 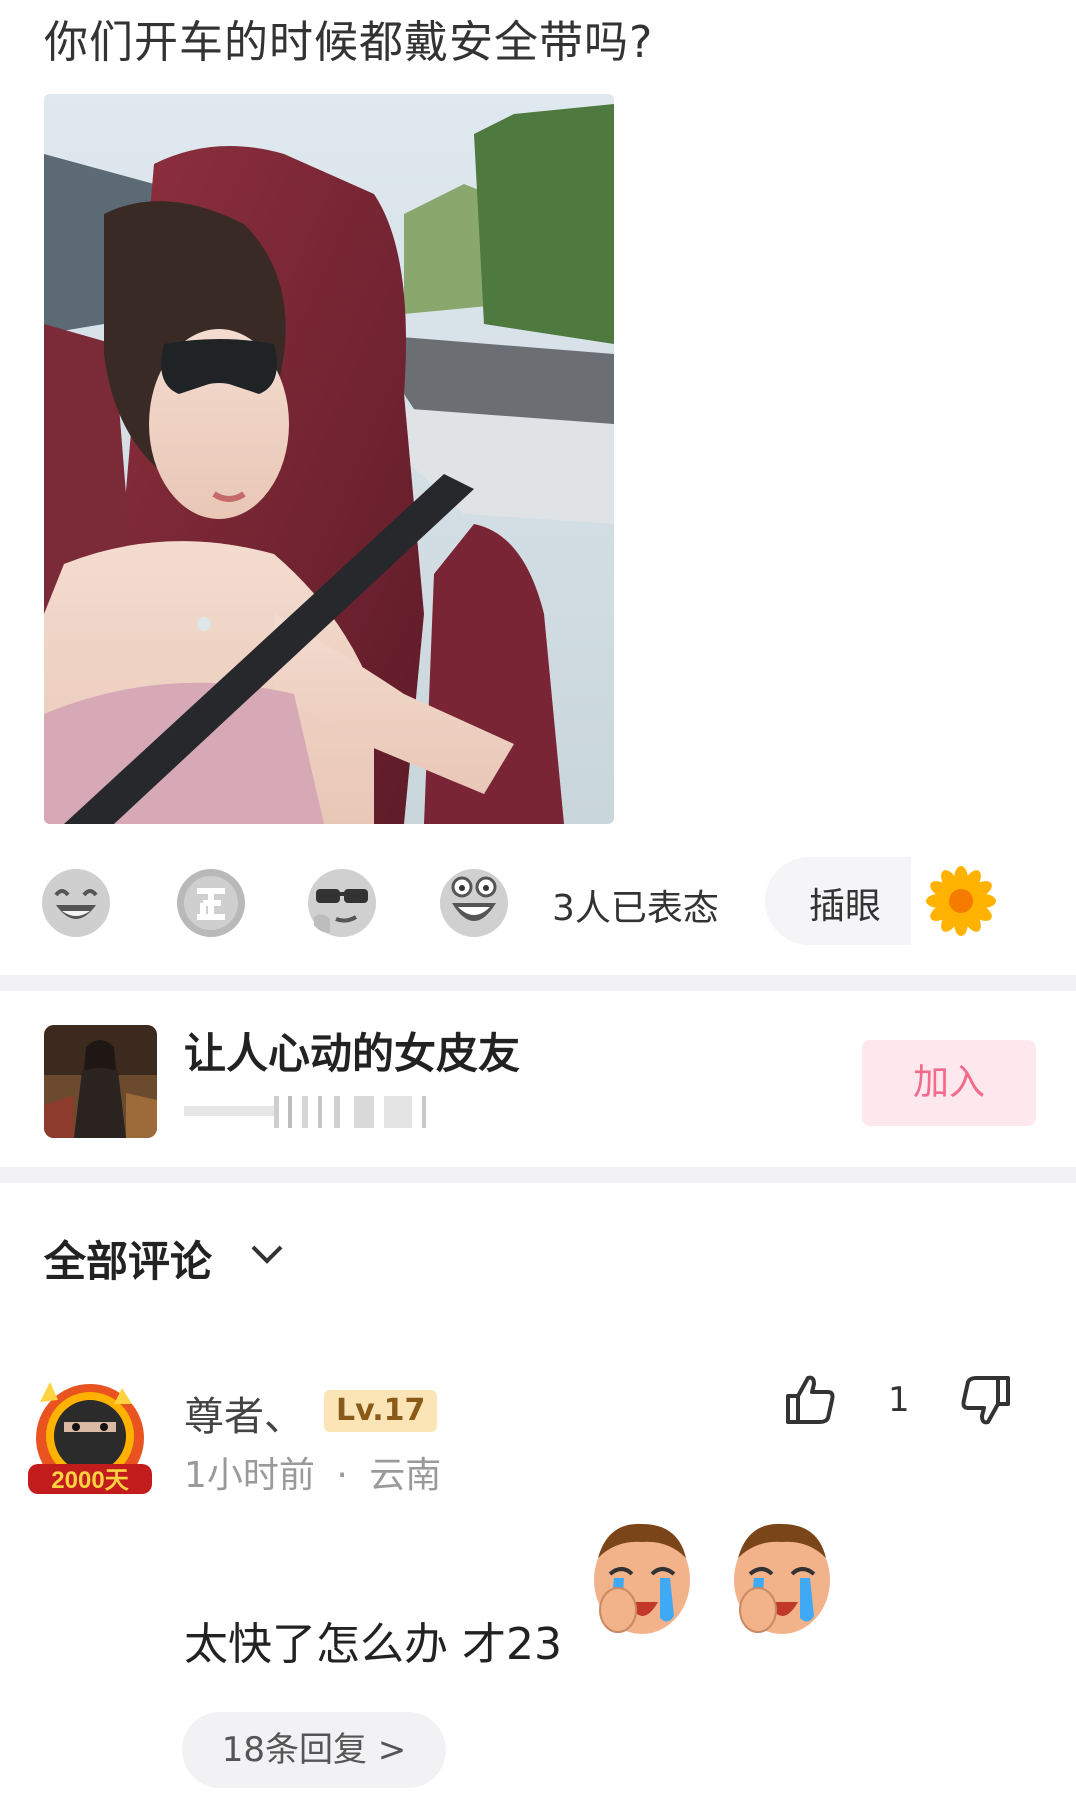 I want to click on poke-label: 插眼, so click(x=845, y=906).